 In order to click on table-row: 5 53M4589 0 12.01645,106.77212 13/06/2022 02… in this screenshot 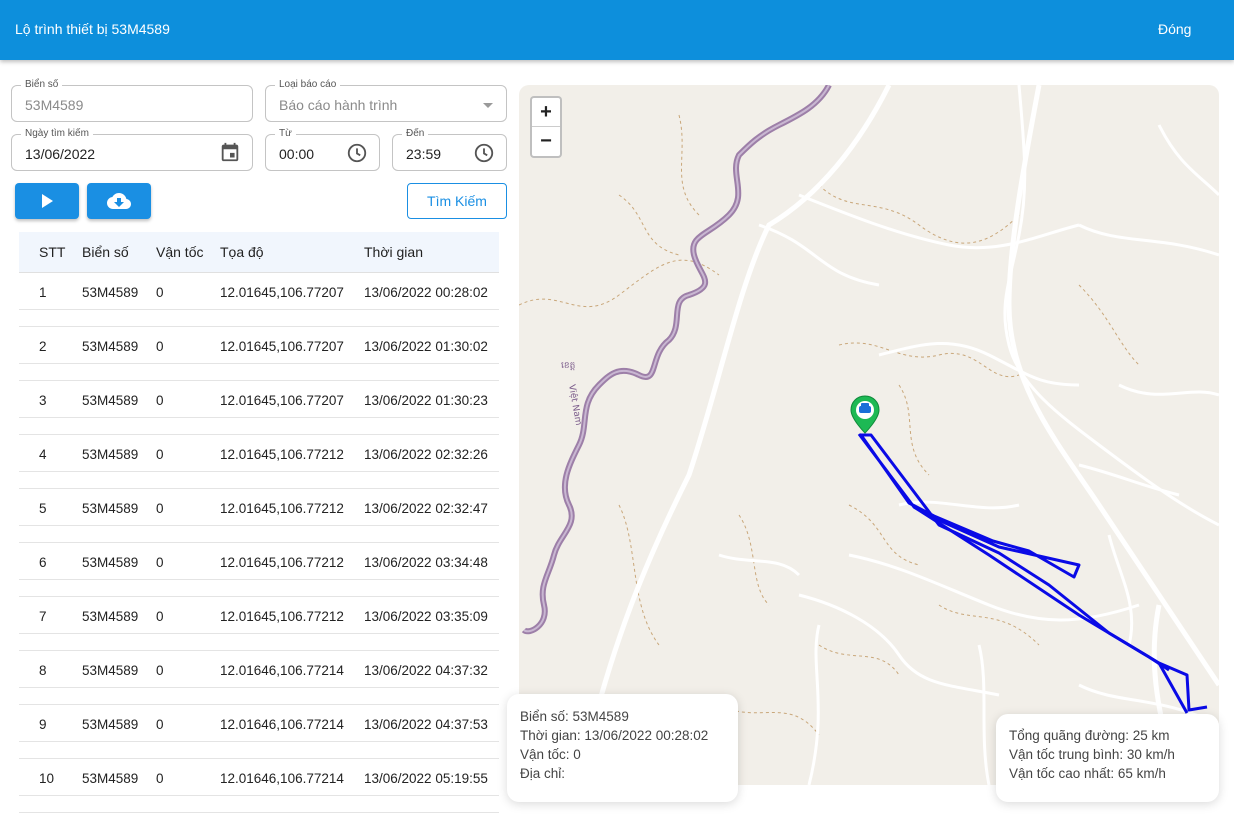, I will do `click(259, 516)`.